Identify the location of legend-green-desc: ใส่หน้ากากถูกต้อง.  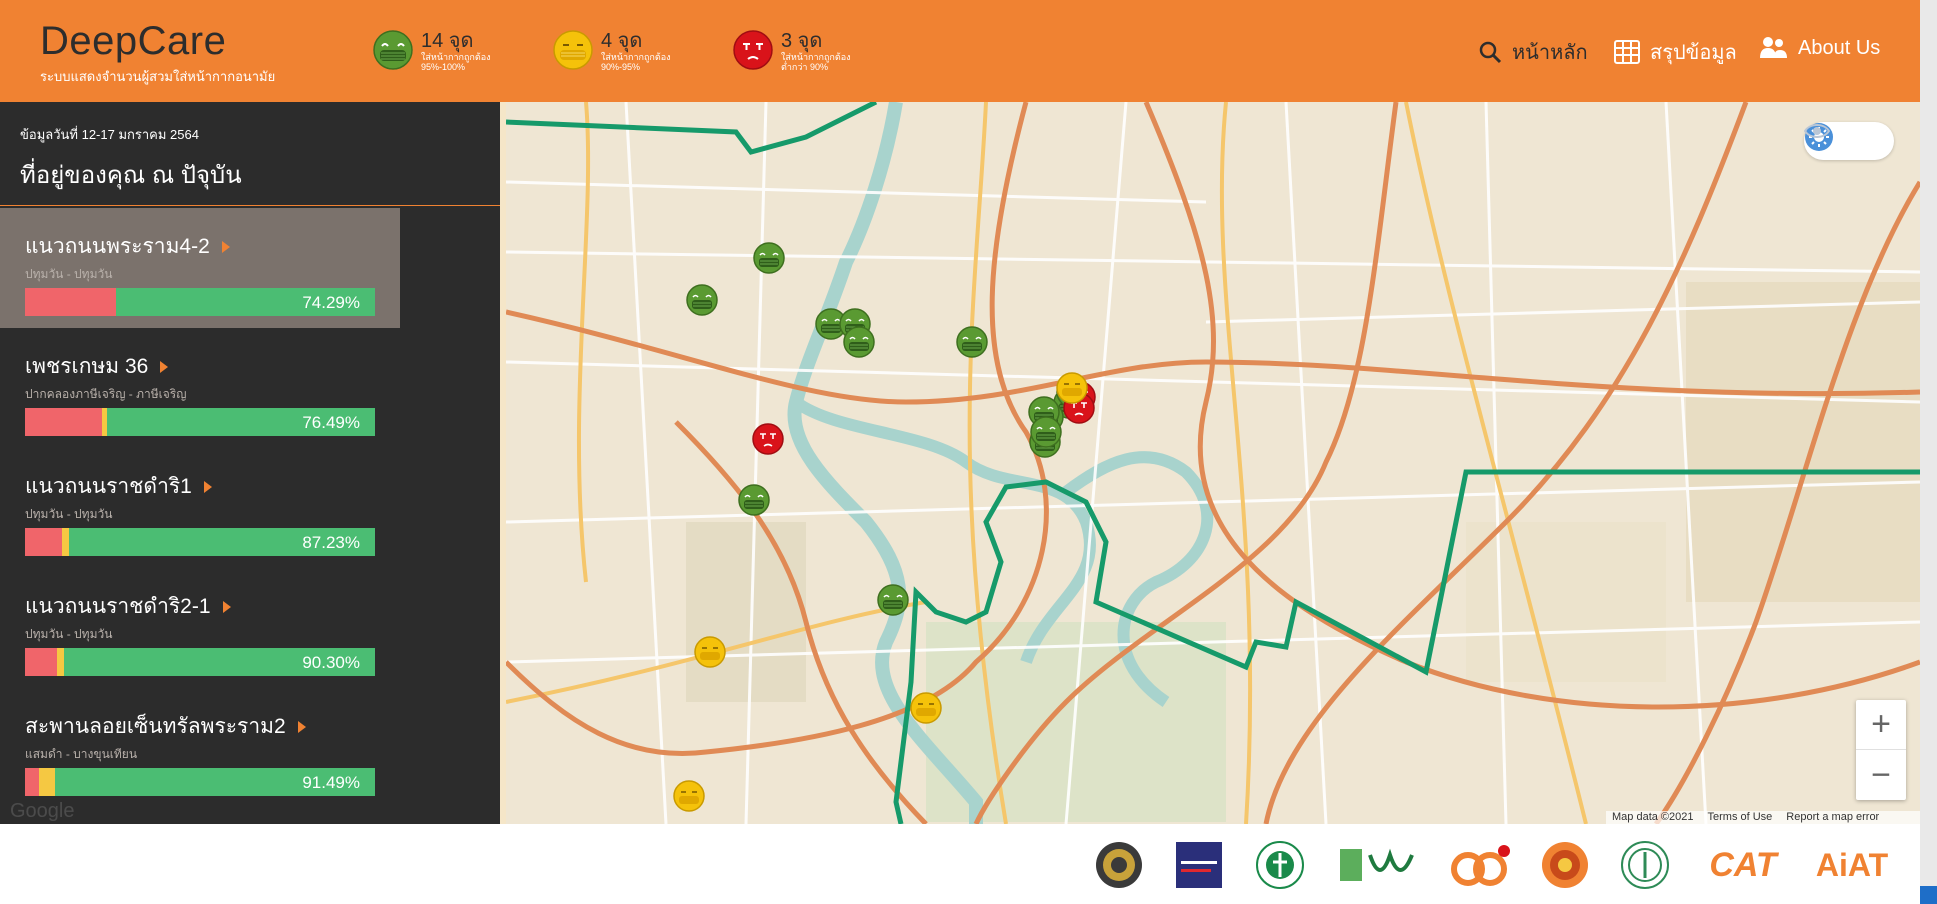
(456, 57).